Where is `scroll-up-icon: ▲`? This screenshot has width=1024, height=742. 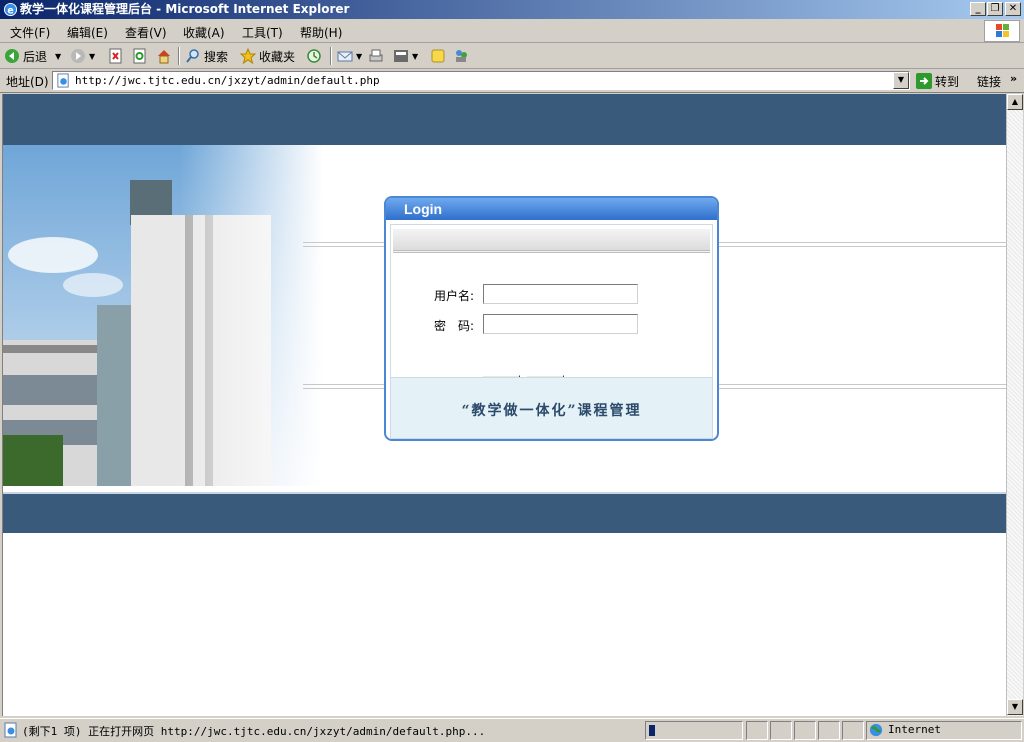
scroll-up-icon: ▲ is located at coordinates (1015, 102).